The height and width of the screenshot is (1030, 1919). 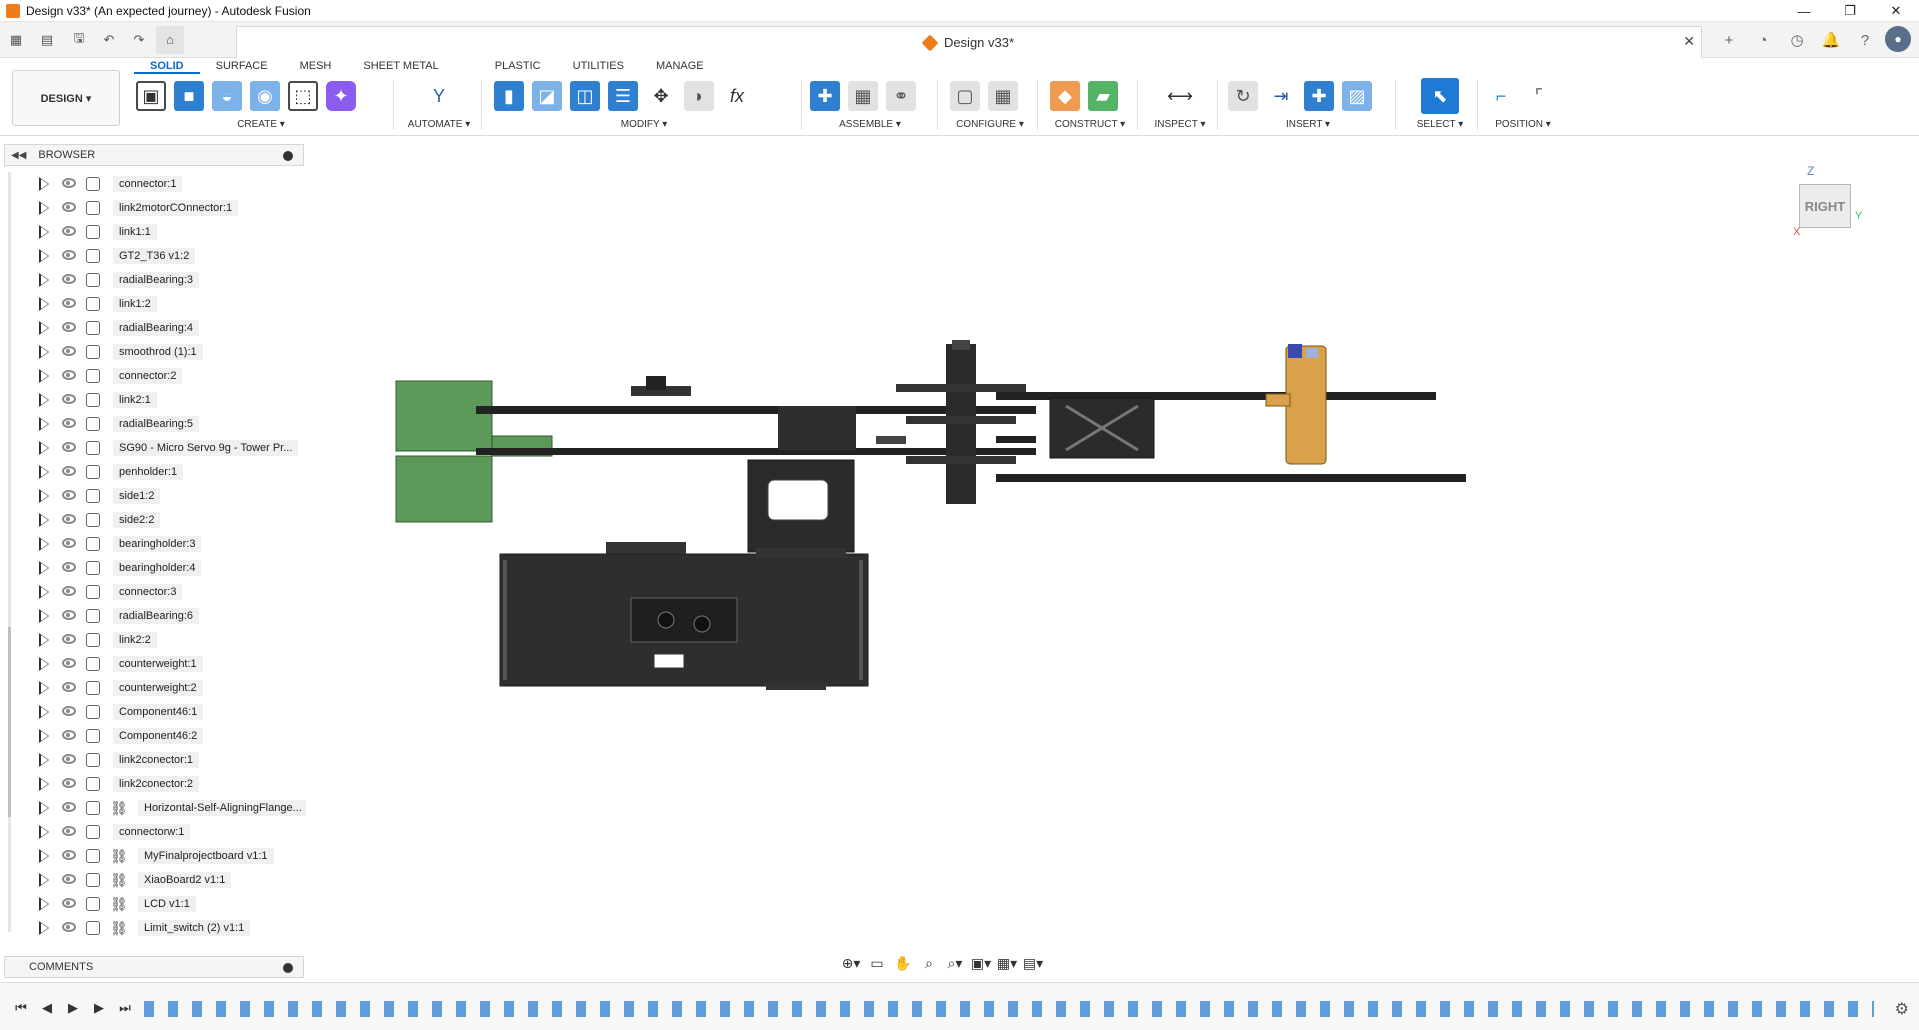 I want to click on new-tab-icon: +, so click(x=1729, y=40).